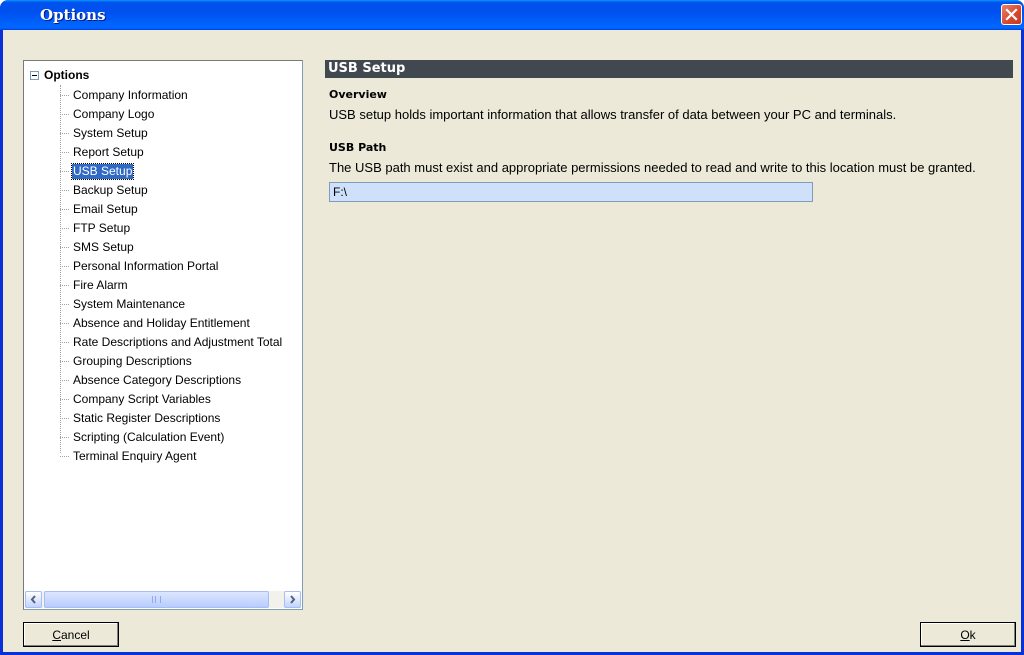 The width and height of the screenshot is (1024, 655). I want to click on overview-heading: Overview, so click(358, 94).